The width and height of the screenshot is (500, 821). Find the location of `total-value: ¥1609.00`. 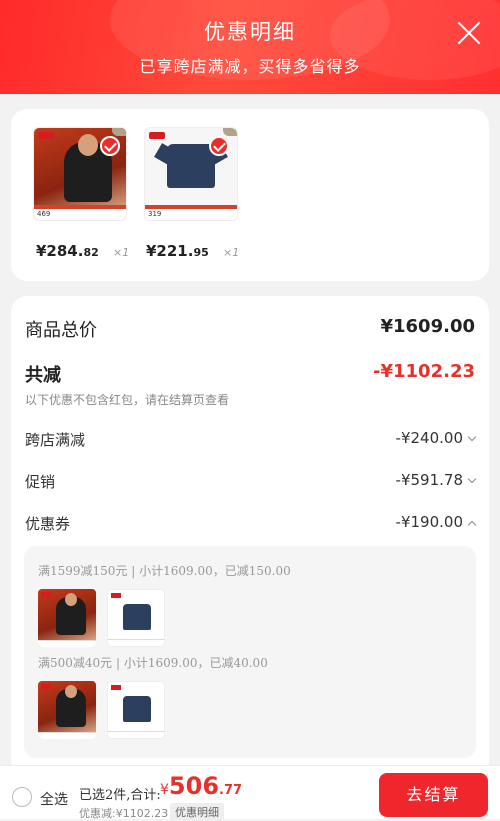

total-value: ¥1609.00 is located at coordinates (427, 326).